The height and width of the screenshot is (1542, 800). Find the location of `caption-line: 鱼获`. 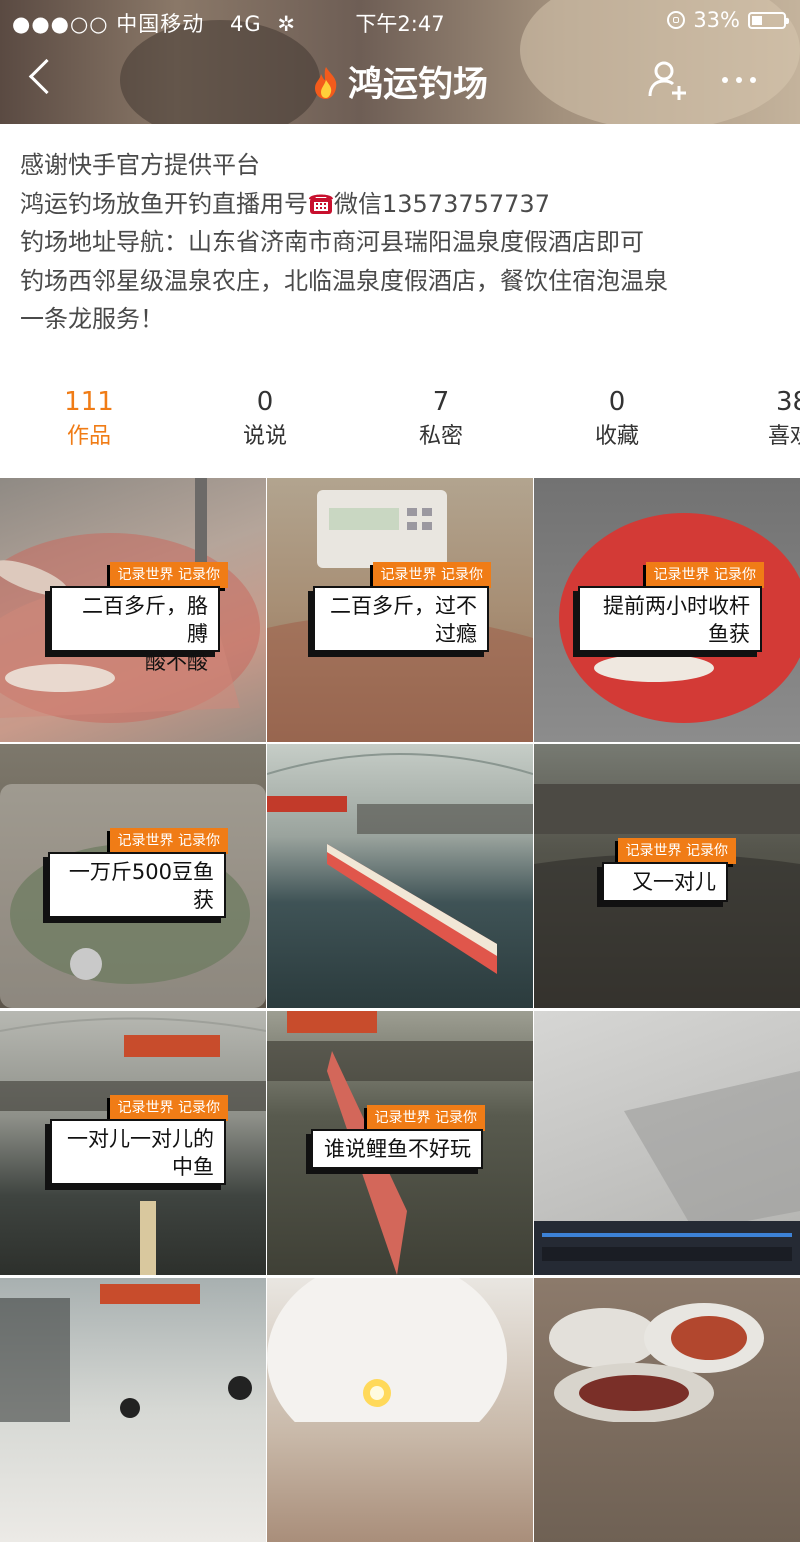

caption-line: 鱼获 is located at coordinates (729, 634).